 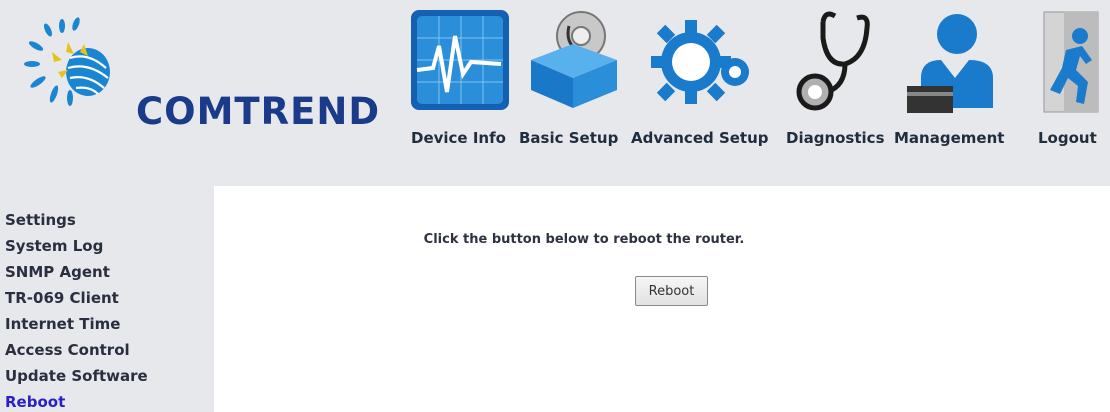 What do you see at coordinates (950, 63) in the screenshot?
I see `management-icon` at bounding box center [950, 63].